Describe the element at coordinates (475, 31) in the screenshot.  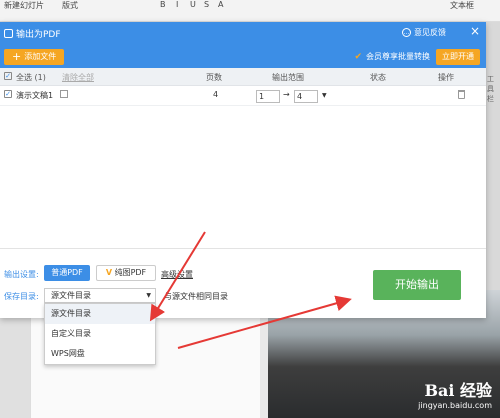
I see `close-icon: ×` at that location.